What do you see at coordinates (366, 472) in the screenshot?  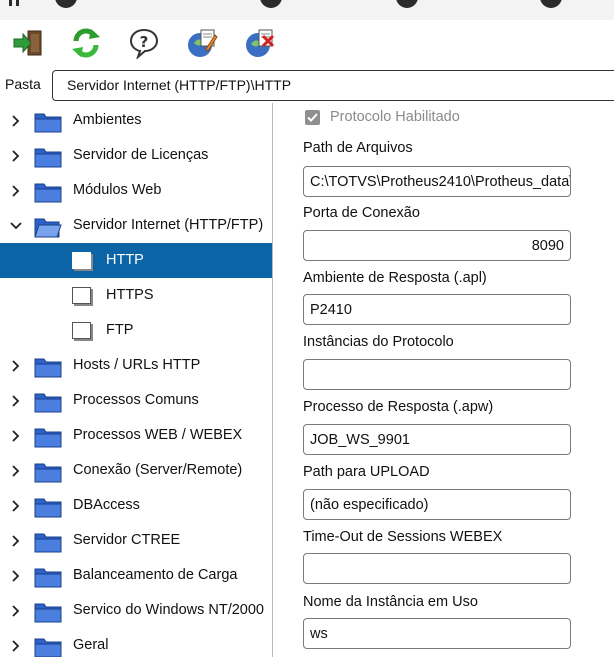 I see `path-para-upload-label: Path para UPLOAD` at bounding box center [366, 472].